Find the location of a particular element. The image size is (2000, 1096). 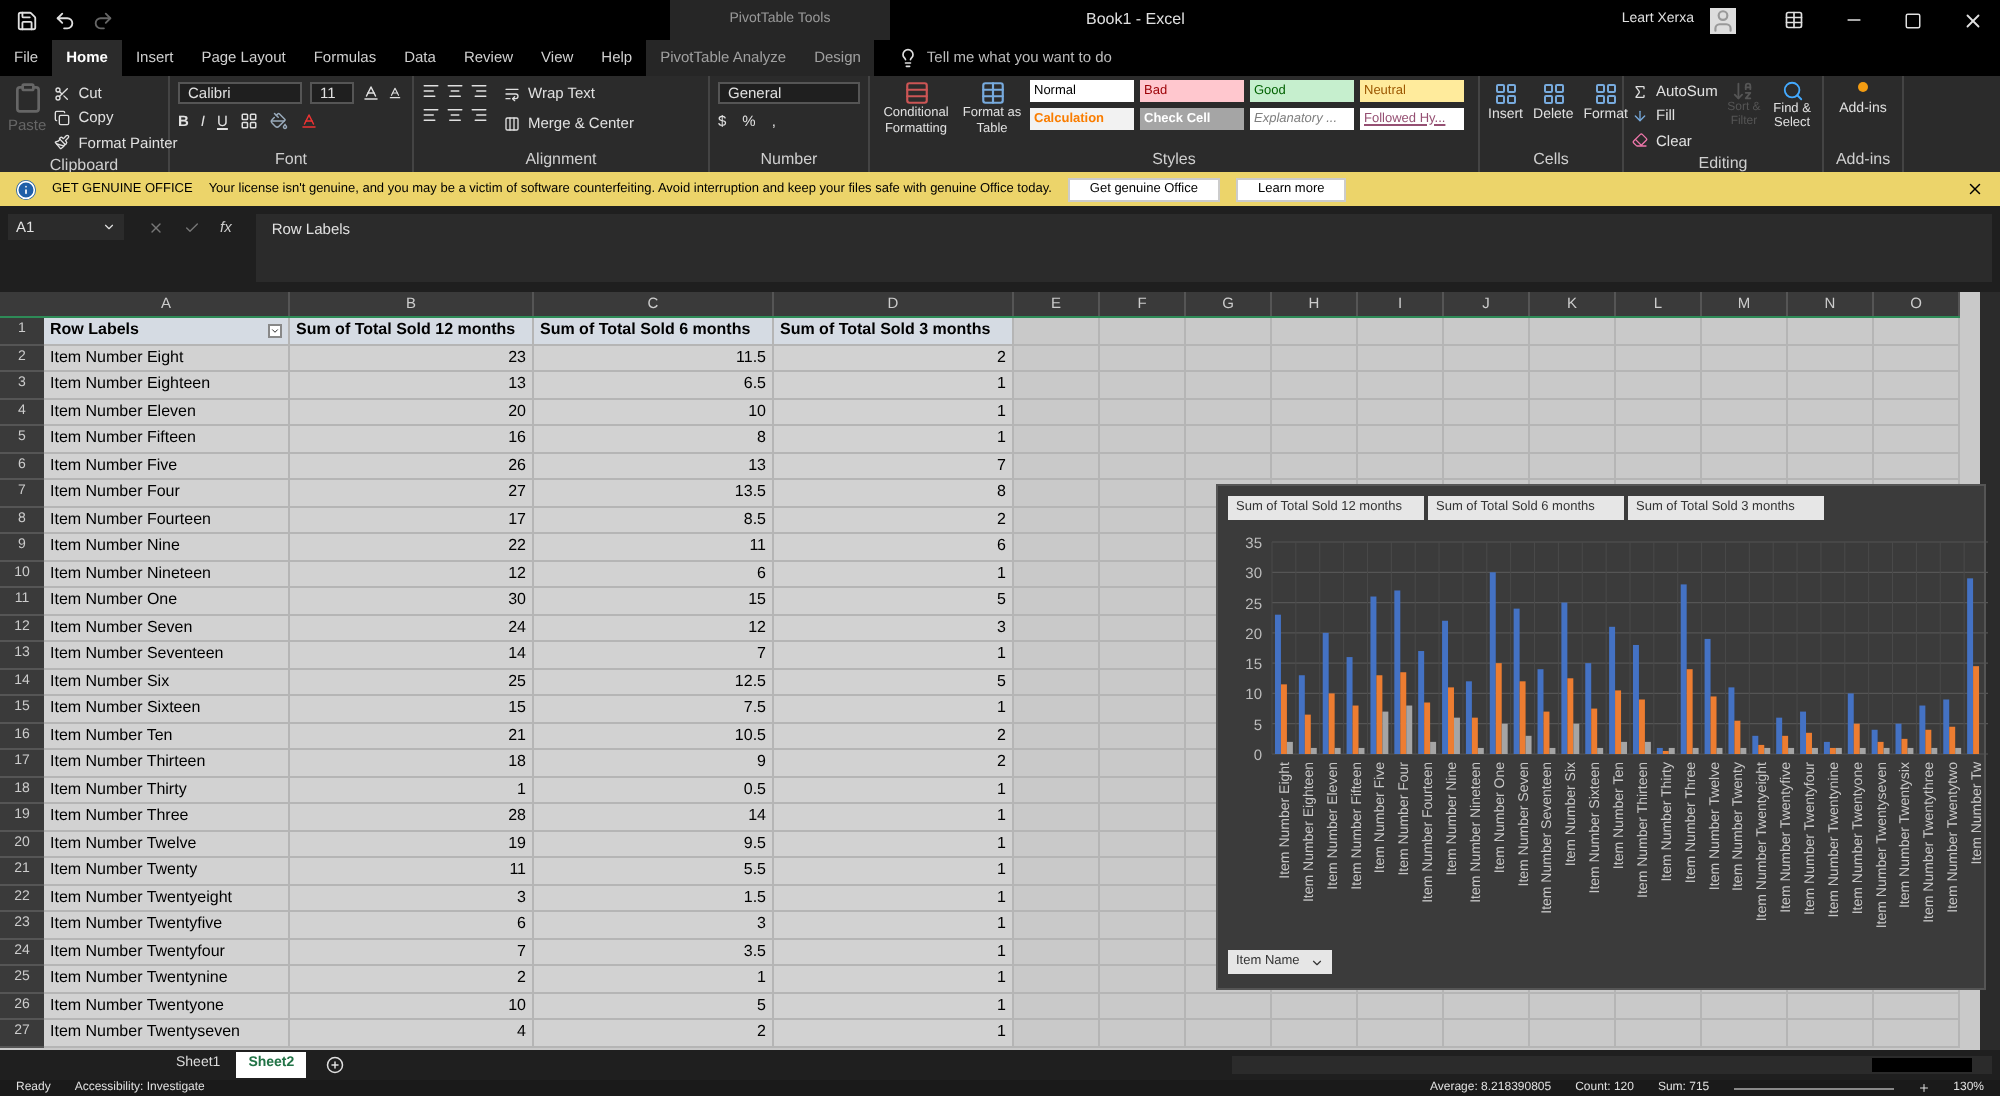

table-cell: 6.5 is located at coordinates (654, 385).